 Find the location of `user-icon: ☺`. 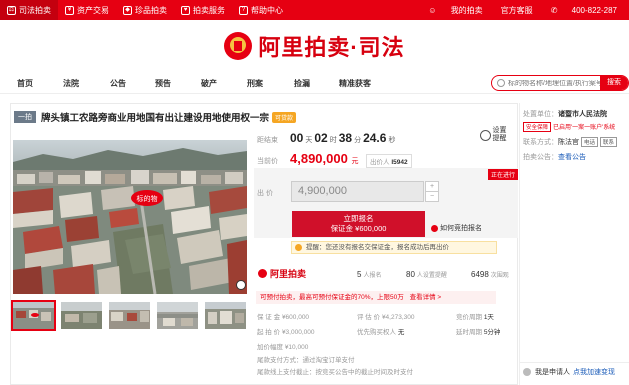

user-icon: ☺ is located at coordinates (433, 10).